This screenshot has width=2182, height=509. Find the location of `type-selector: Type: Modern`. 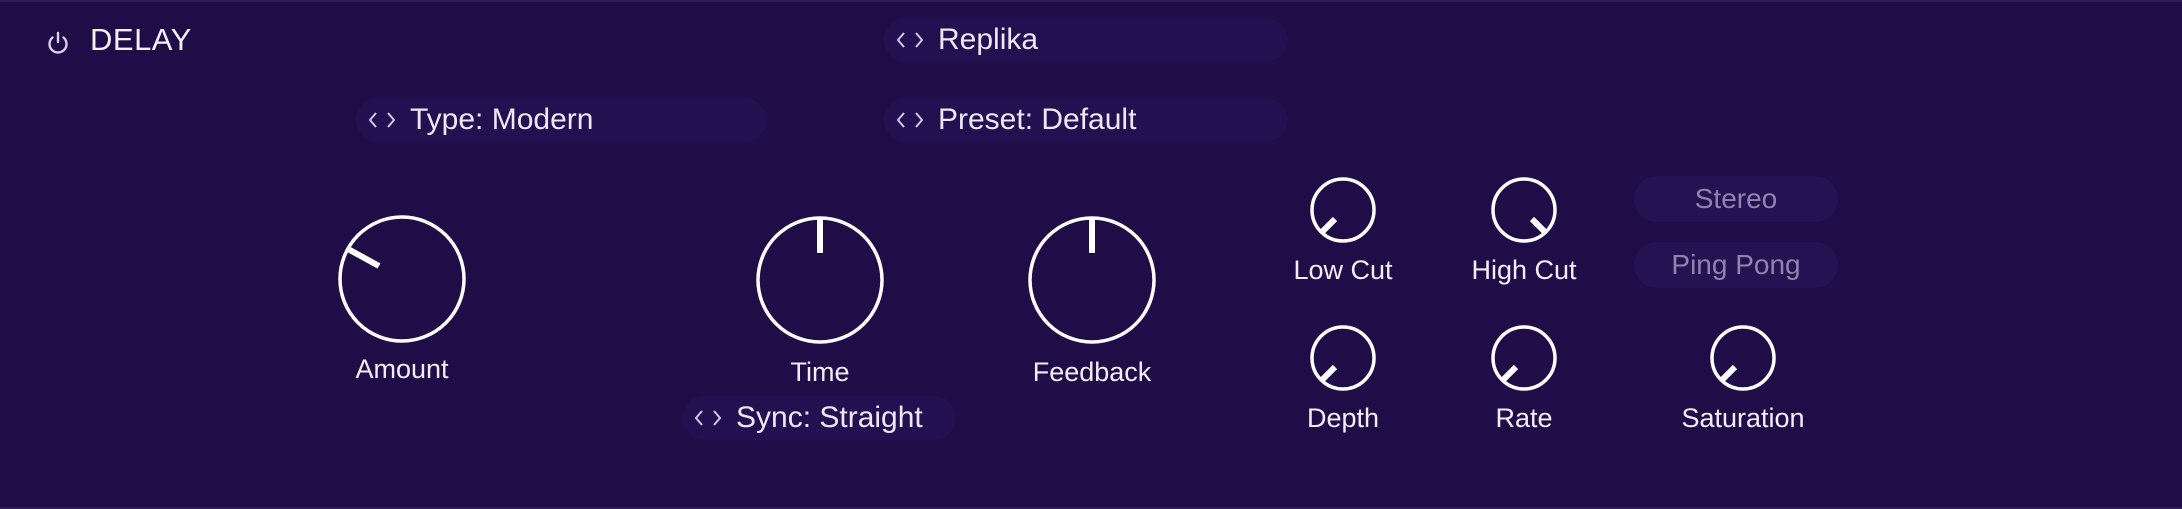

type-selector: Type: Modern is located at coordinates (561, 120).